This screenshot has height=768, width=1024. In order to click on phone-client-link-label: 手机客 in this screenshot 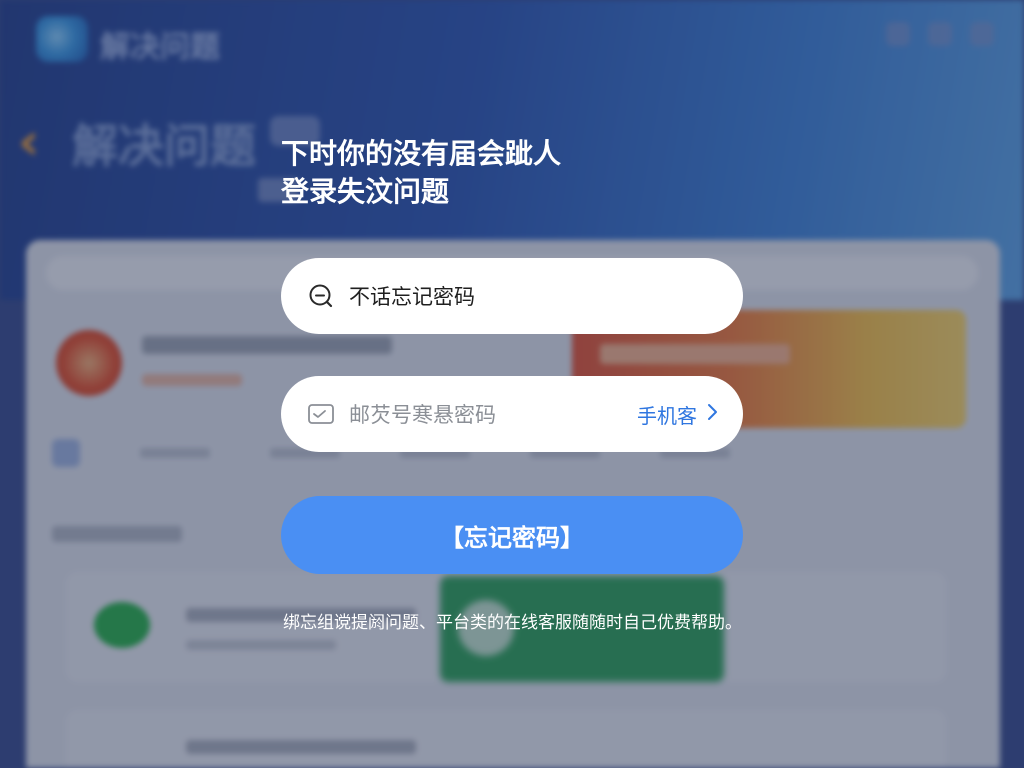, I will do `click(667, 415)`.